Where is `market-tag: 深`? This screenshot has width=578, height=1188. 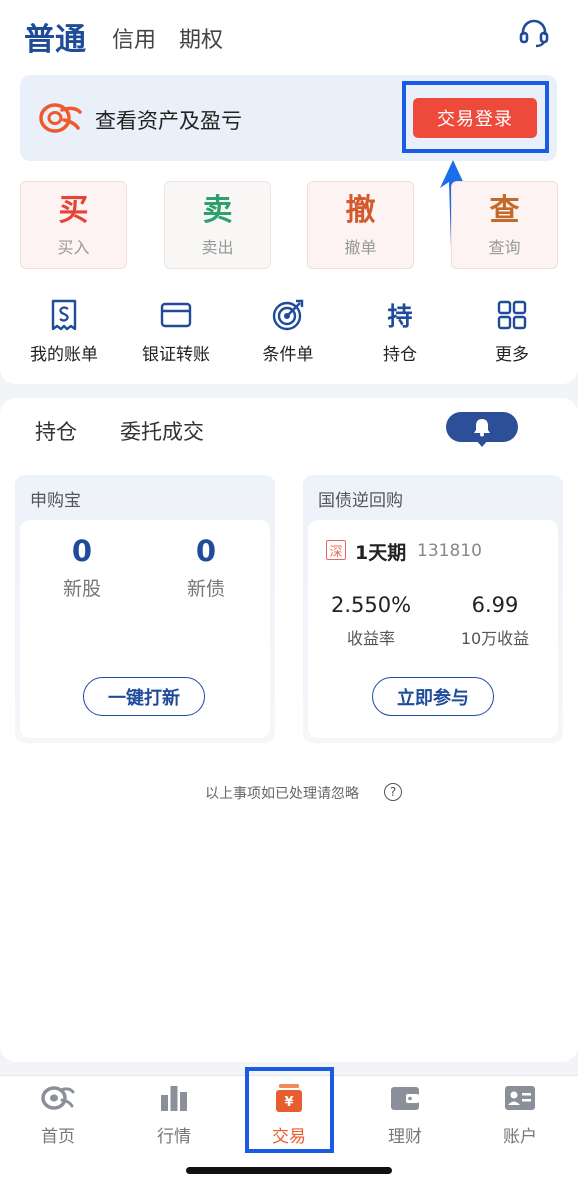
market-tag: 深 is located at coordinates (336, 550).